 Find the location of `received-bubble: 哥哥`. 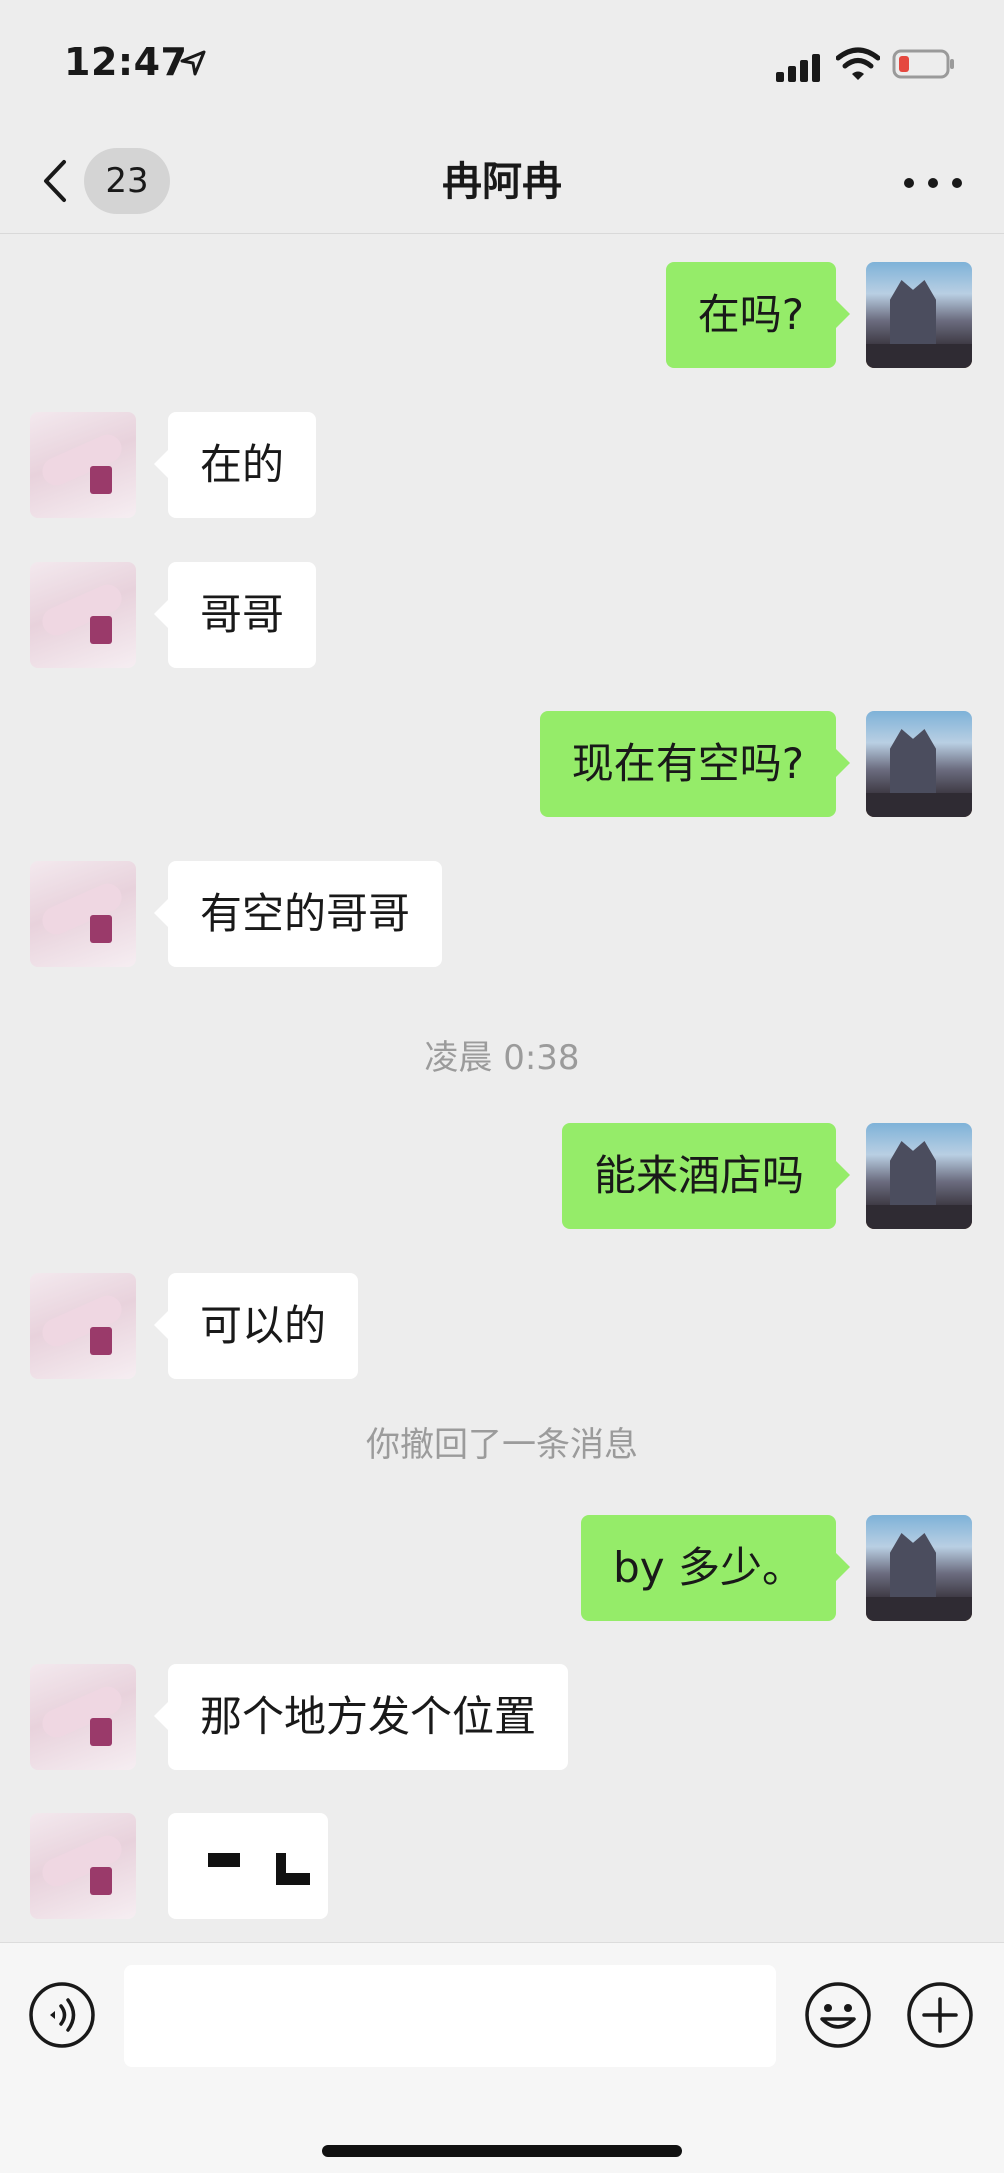

received-bubble: 哥哥 is located at coordinates (235, 615).